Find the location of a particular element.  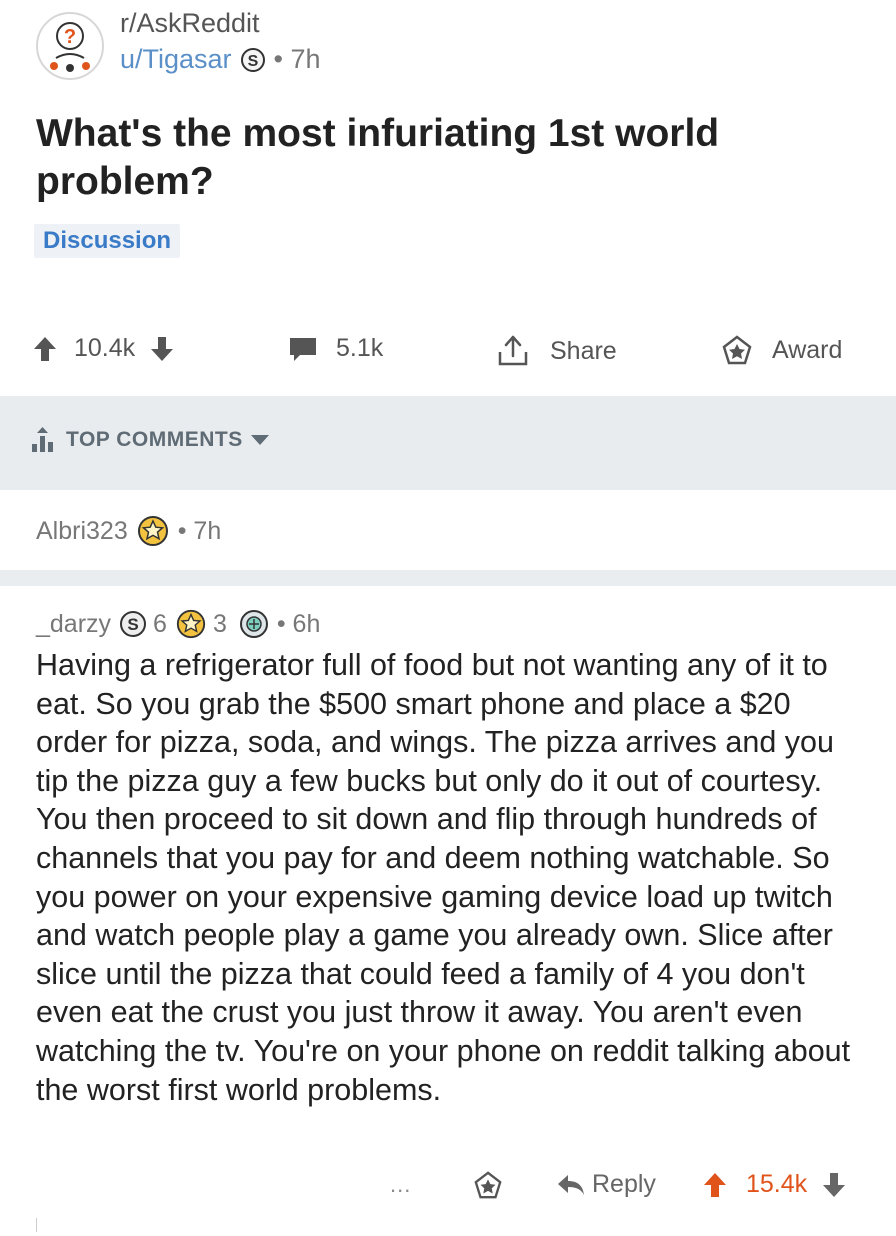

comment-actions: ... Reply 15.4k is located at coordinates (448, 1190).